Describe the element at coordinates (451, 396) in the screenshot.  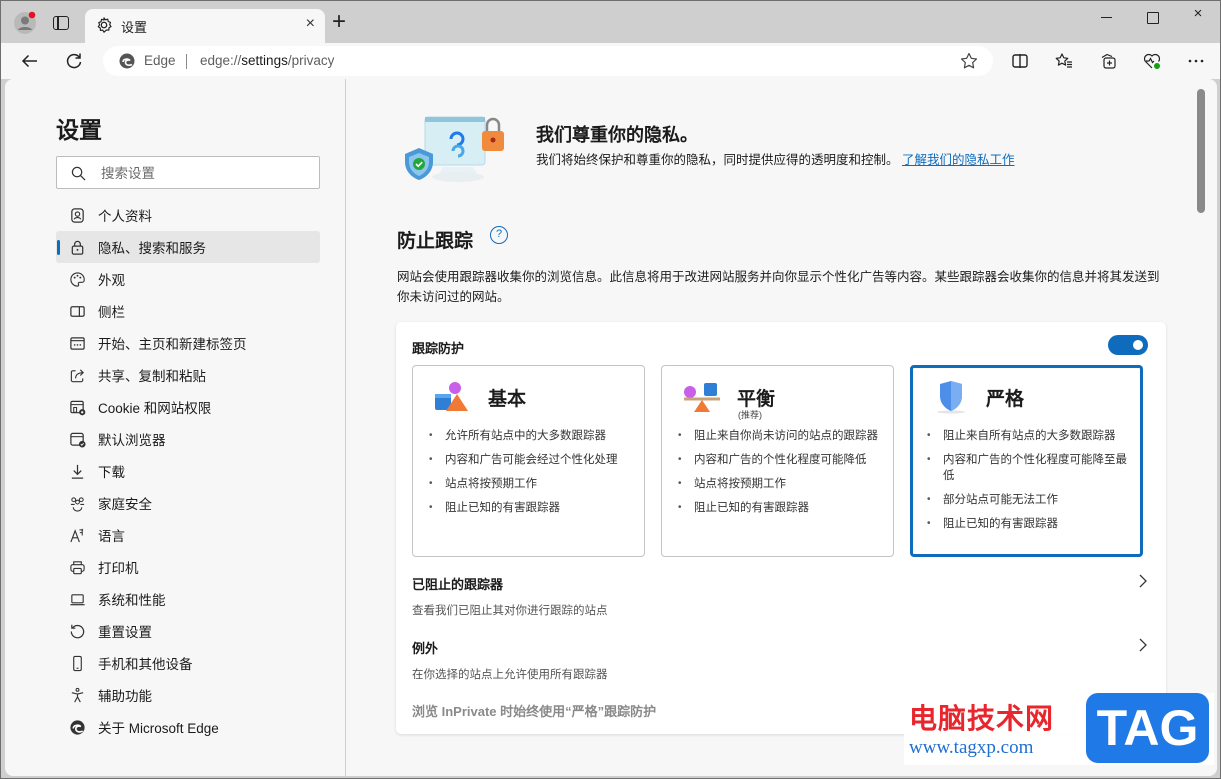
I see `shapes-icon` at that location.